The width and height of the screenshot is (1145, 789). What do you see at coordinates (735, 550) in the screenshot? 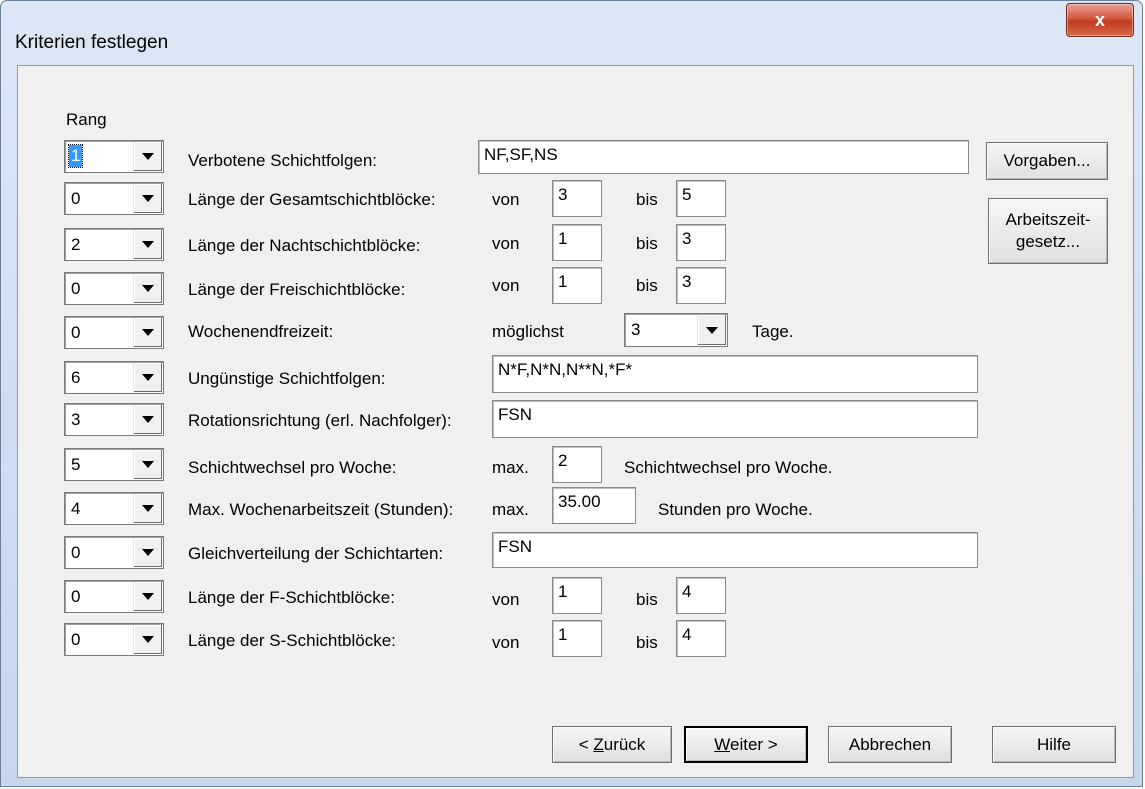
I see `gleichverteilung-input: FSN` at bounding box center [735, 550].